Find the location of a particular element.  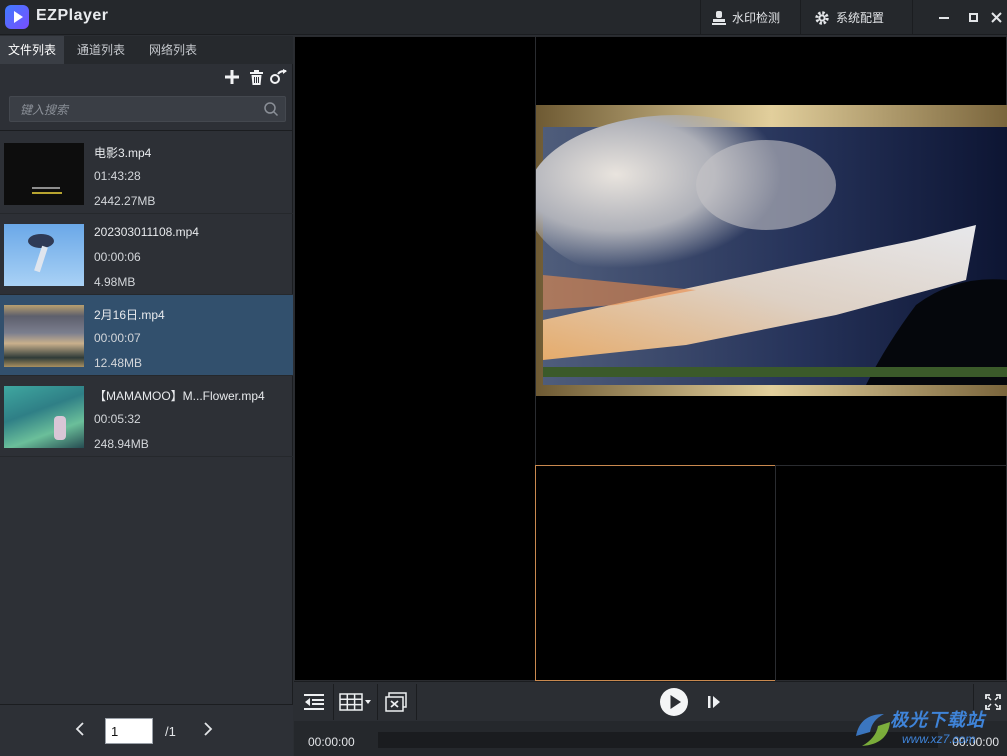

file-list-item: 202303011108.mp4 00:00:06 4.98MB is located at coordinates (146, 254).